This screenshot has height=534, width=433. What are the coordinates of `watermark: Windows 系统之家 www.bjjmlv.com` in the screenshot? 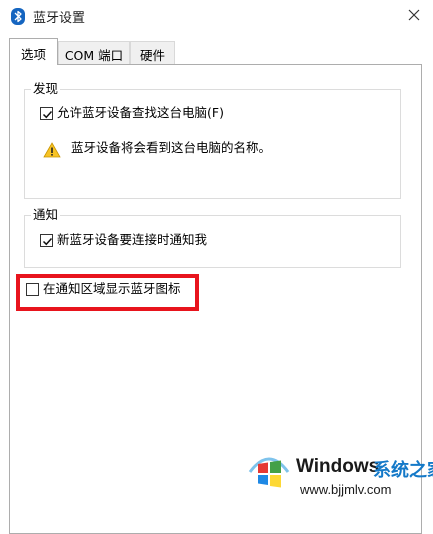 It's located at (336, 472).